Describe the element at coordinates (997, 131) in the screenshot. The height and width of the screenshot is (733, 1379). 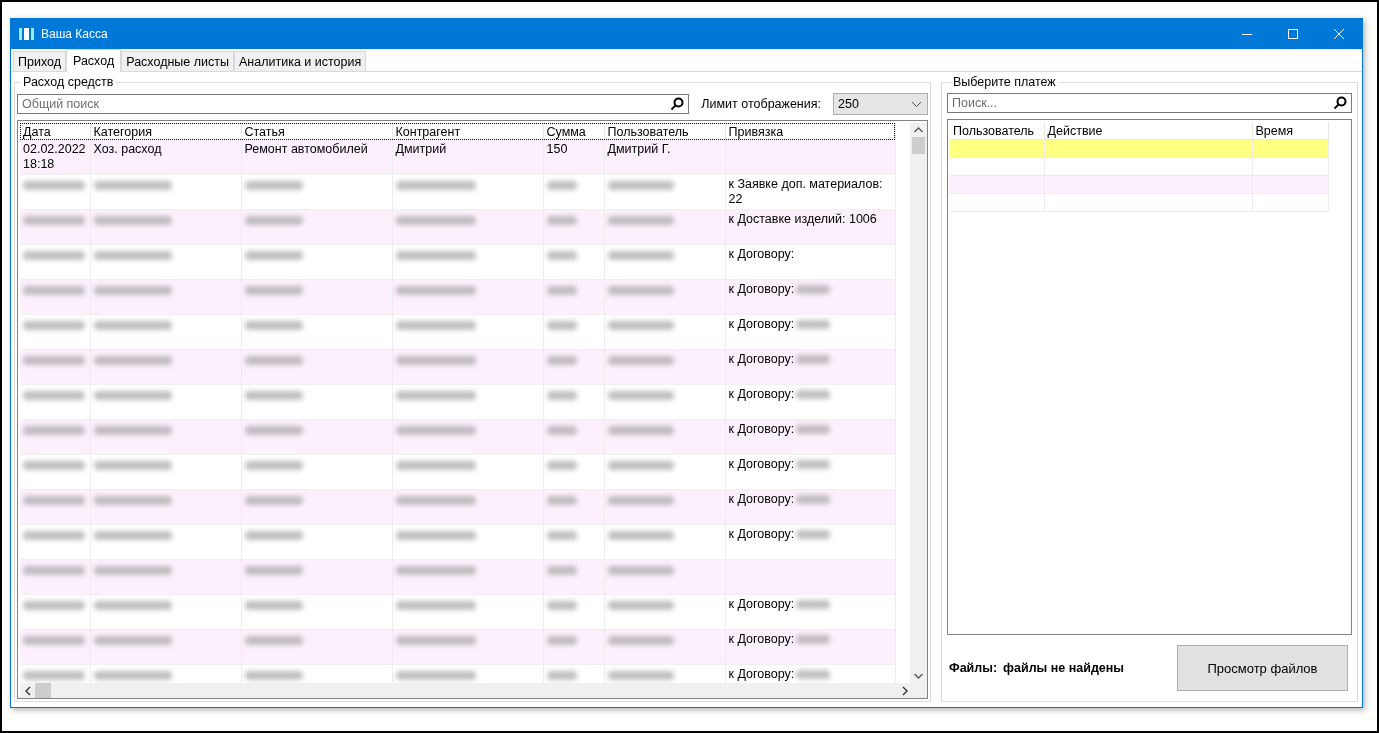
I see `column-header: Пользователь` at that location.